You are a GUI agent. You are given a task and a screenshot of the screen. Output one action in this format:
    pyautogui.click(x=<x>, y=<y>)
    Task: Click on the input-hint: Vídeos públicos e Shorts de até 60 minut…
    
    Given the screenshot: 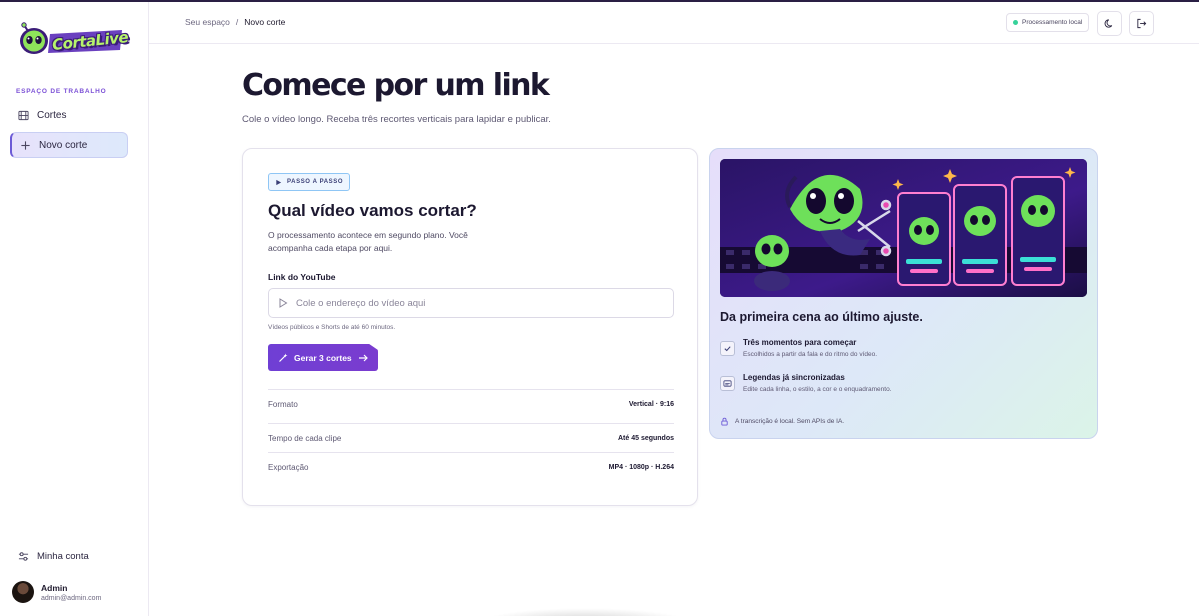 What is the action you would take?
    pyautogui.click(x=332, y=327)
    